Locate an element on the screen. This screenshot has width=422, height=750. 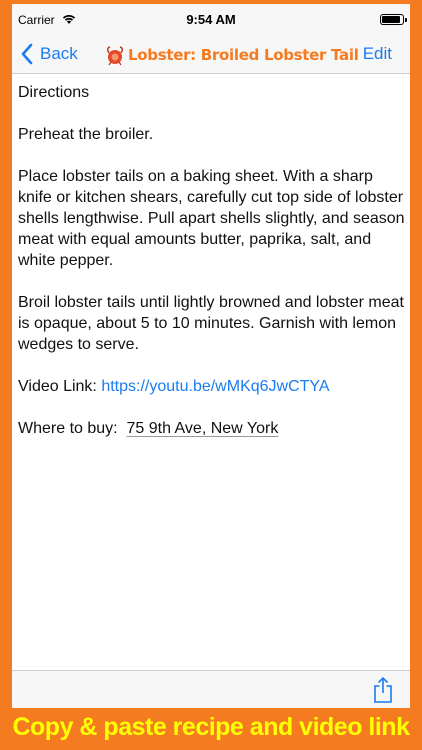
navigation-bar: Back Lobster: Broiled Lobster Tail Edit is located at coordinates (211, 54).